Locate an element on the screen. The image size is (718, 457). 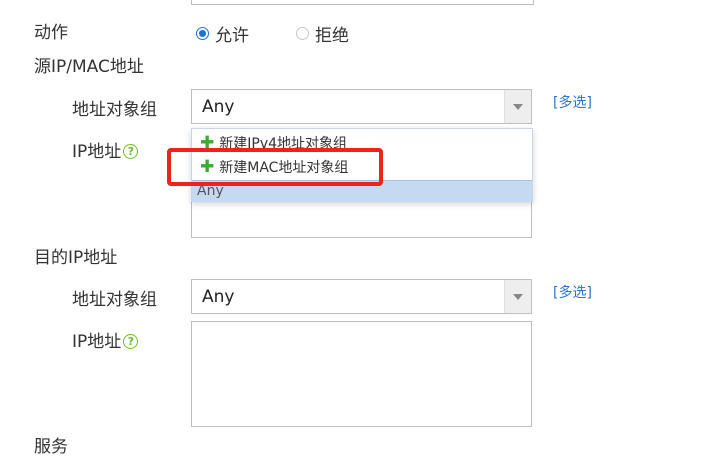
destination-addr-group-select: Any is located at coordinates (361, 296).